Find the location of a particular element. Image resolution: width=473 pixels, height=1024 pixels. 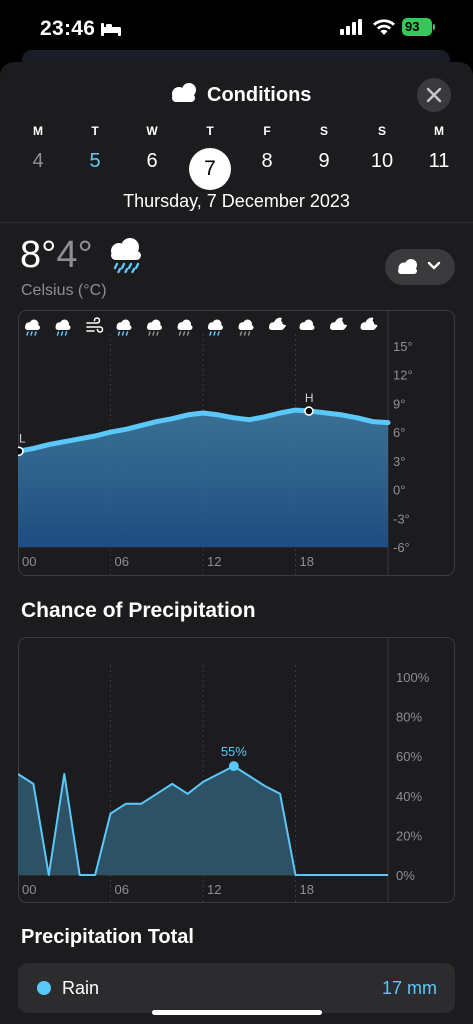

divider is located at coordinates (236, 222).